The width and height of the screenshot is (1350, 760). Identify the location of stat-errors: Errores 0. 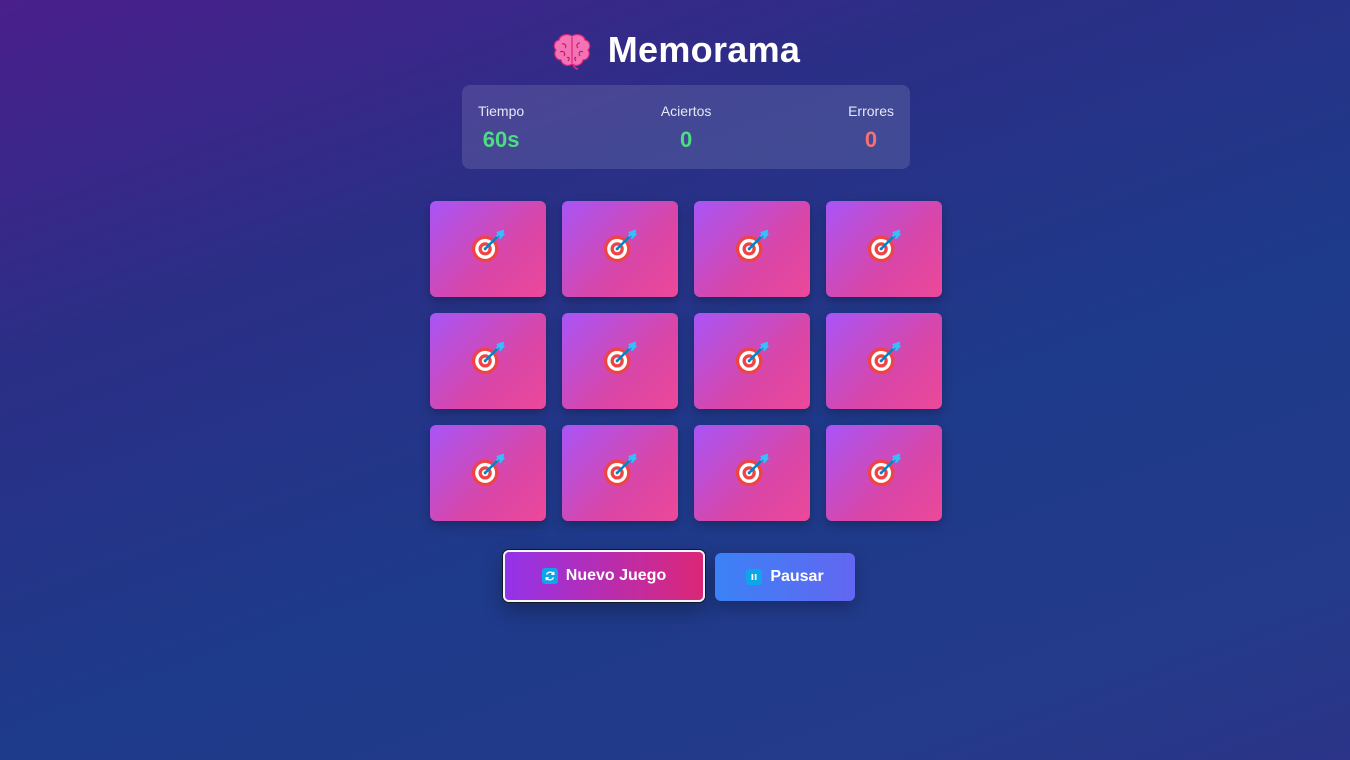
(871, 128).